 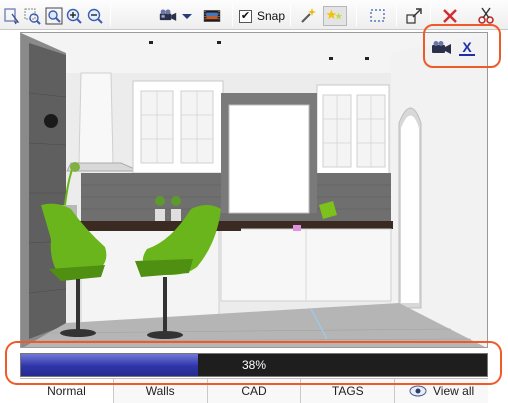 What do you see at coordinates (54, 16) in the screenshot?
I see `zoom-fit-icon` at bounding box center [54, 16].